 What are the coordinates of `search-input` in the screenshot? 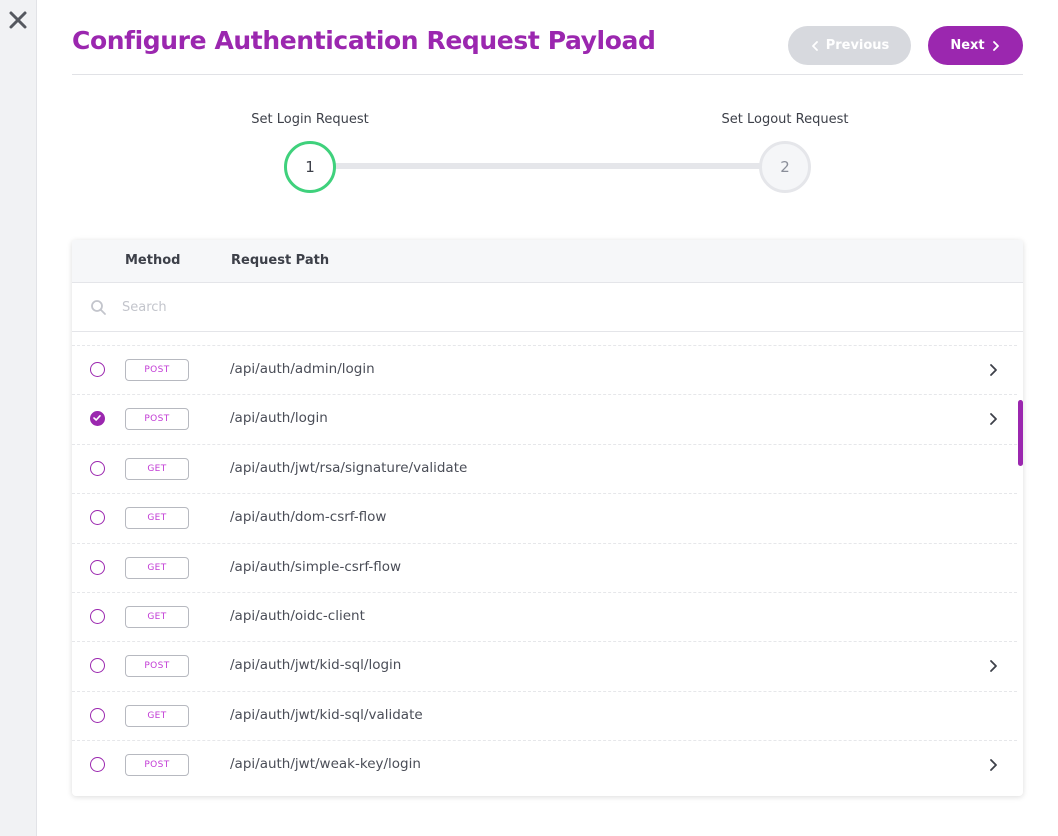 It's located at (556, 307).